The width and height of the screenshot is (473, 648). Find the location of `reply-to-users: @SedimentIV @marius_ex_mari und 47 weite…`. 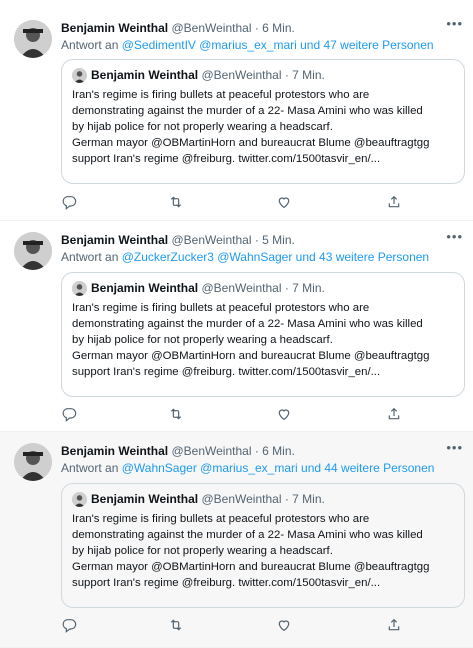

reply-to-users: @SedimentIV @marius_ex_mari und 47 weite… is located at coordinates (278, 45).